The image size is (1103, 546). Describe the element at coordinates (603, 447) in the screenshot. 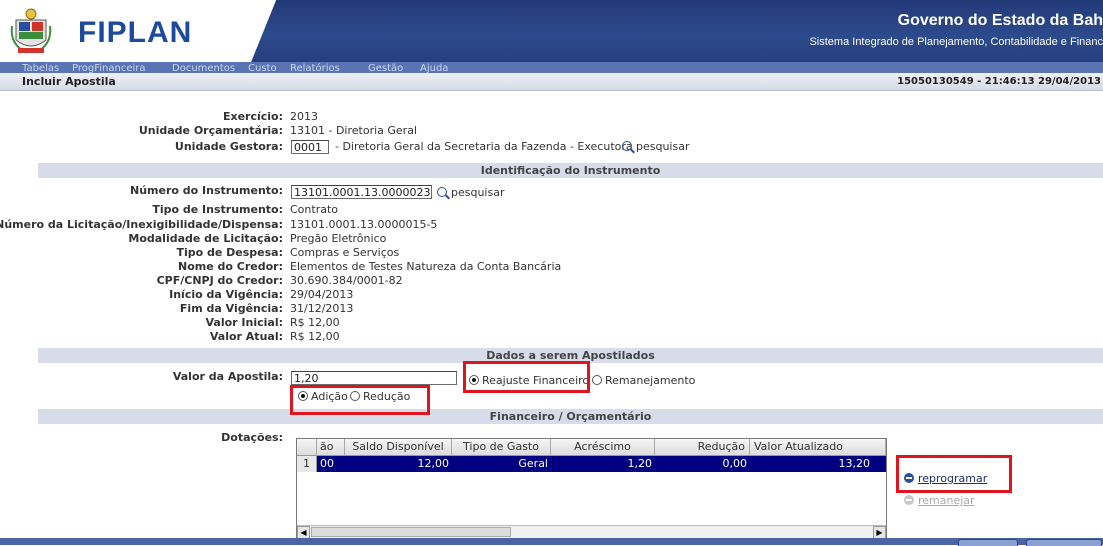

I see `grid-col-acrescimo: Acréscimo` at that location.